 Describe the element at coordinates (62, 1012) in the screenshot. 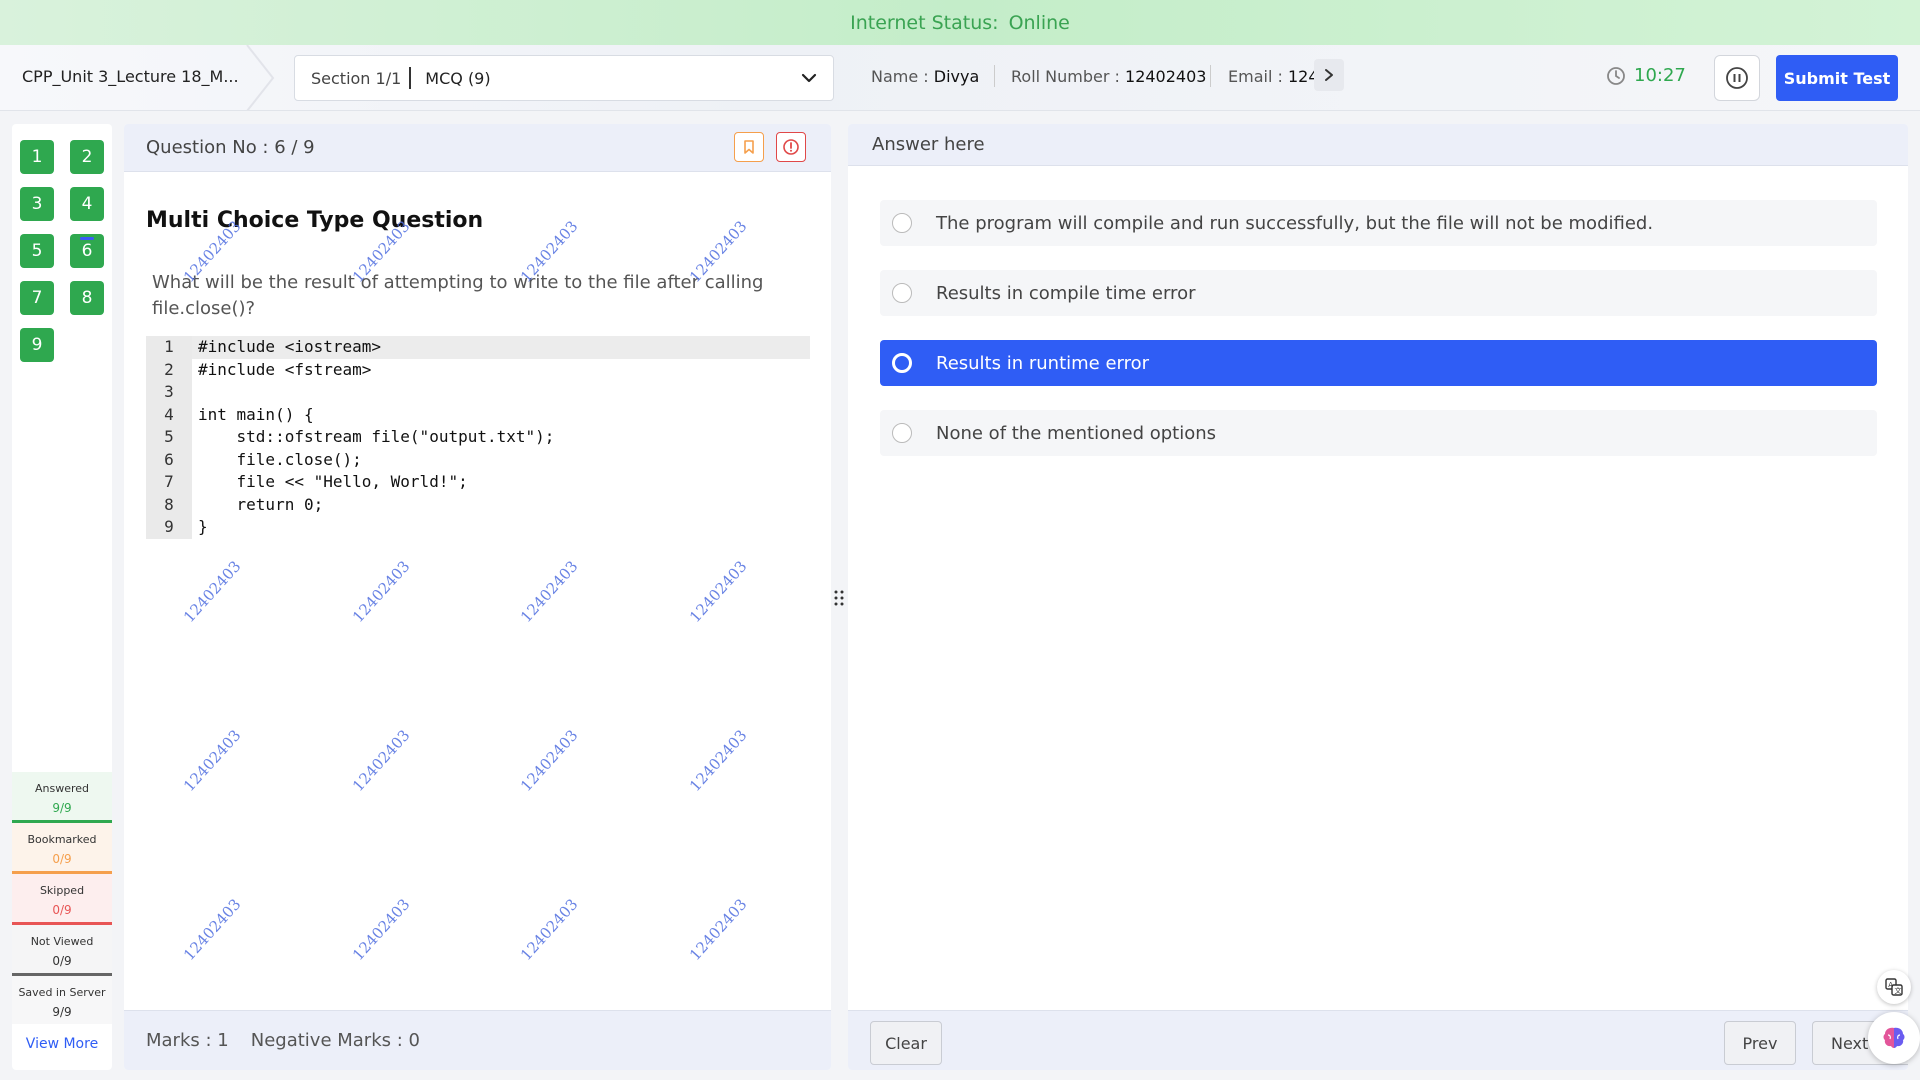

I see `stat-saved-value: 9/9` at that location.